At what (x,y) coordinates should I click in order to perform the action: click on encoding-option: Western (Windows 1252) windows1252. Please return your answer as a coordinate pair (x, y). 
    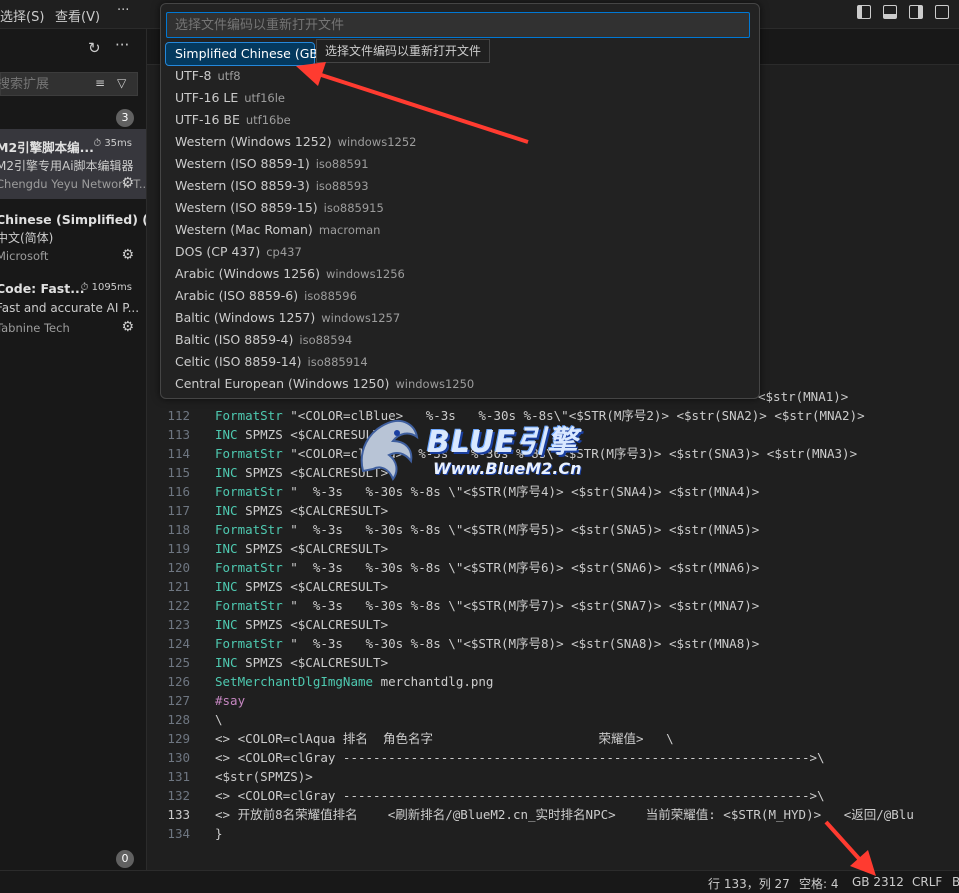
    Looking at the image, I should click on (460, 142).